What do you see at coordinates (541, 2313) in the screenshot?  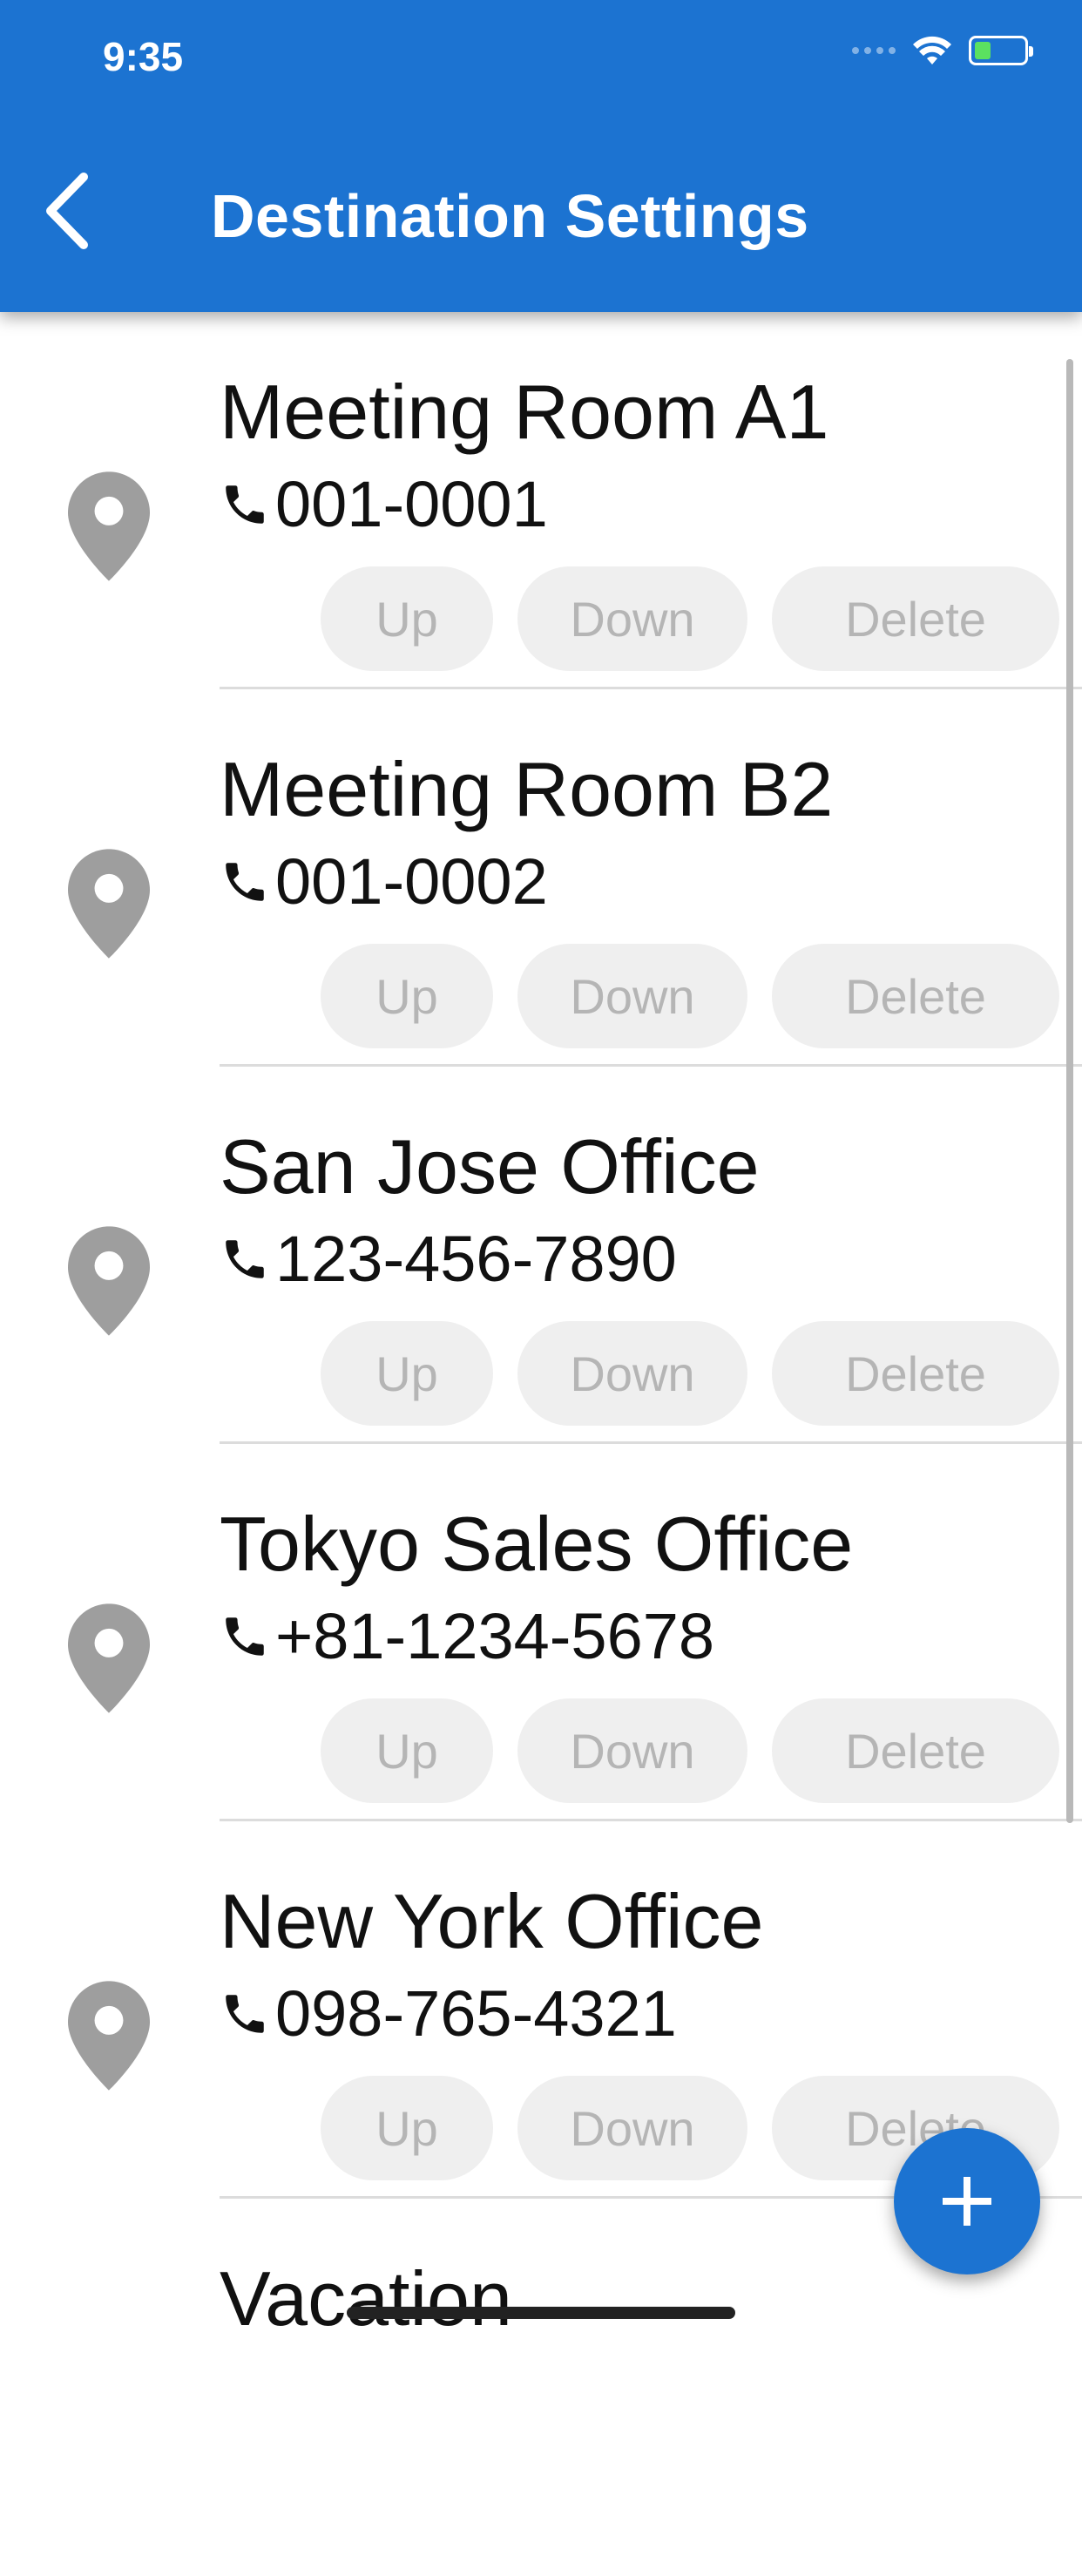 I see `home-indicator` at bounding box center [541, 2313].